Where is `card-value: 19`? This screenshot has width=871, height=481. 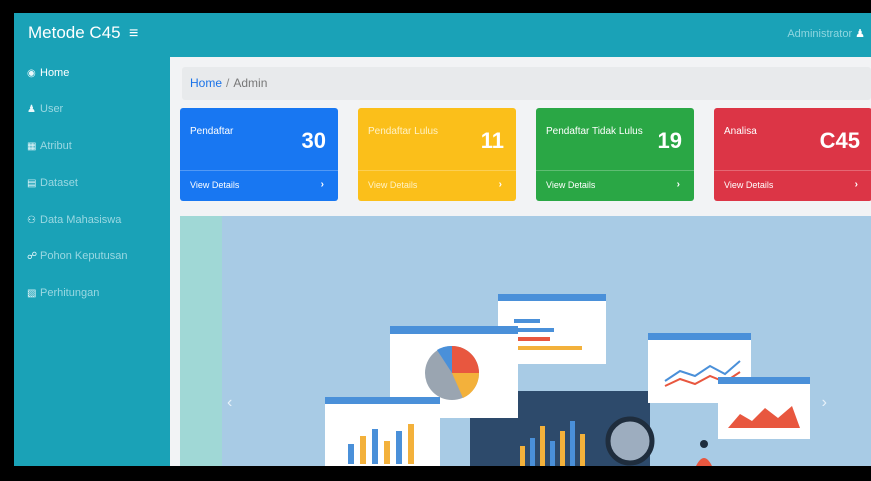
card-value: 19 is located at coordinates (669, 140).